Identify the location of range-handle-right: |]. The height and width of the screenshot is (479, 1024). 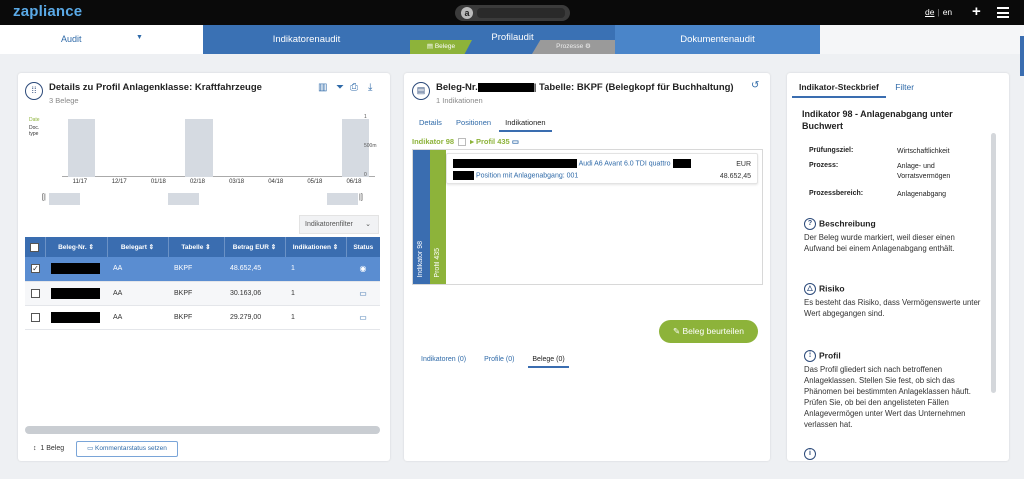
(361, 197).